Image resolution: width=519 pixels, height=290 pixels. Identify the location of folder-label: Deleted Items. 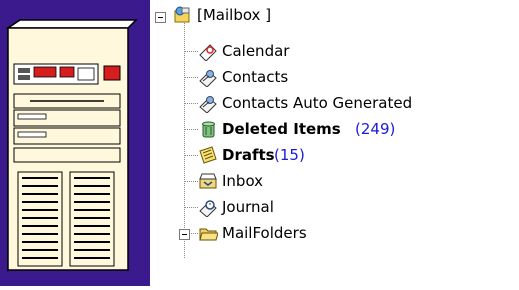
(281, 129).